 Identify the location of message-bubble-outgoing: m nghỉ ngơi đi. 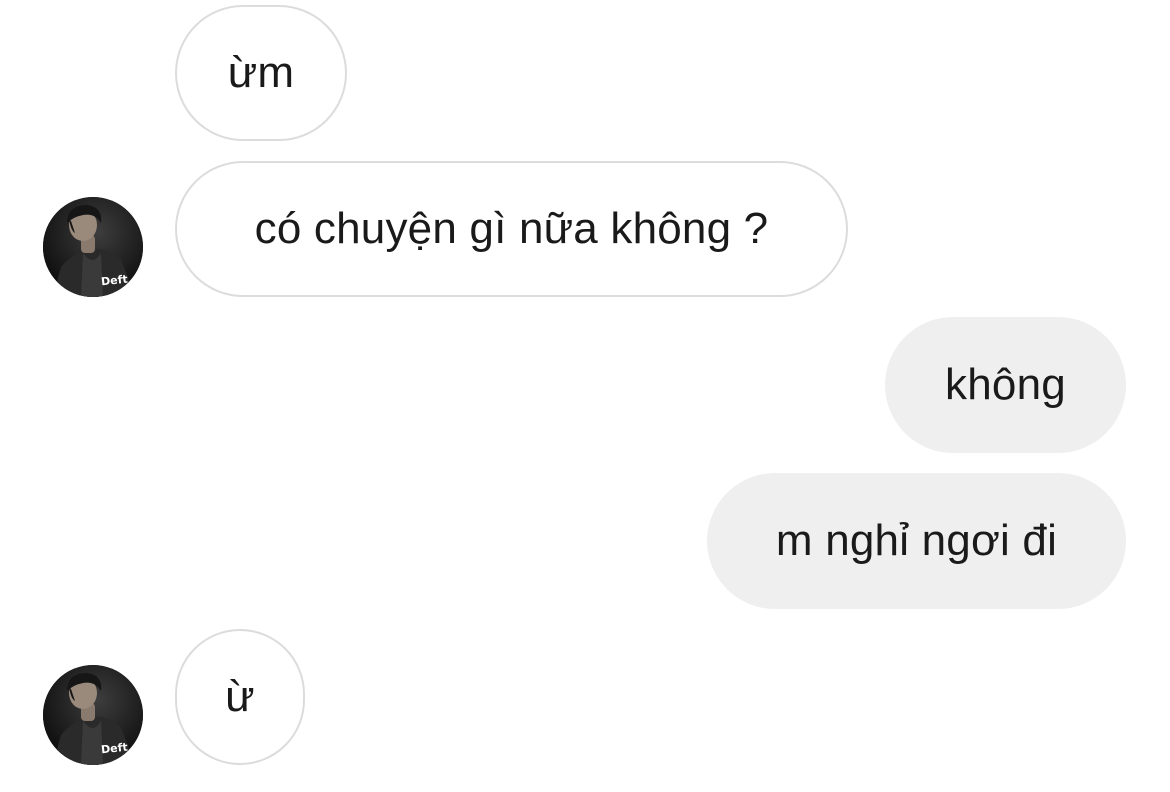
(916, 541).